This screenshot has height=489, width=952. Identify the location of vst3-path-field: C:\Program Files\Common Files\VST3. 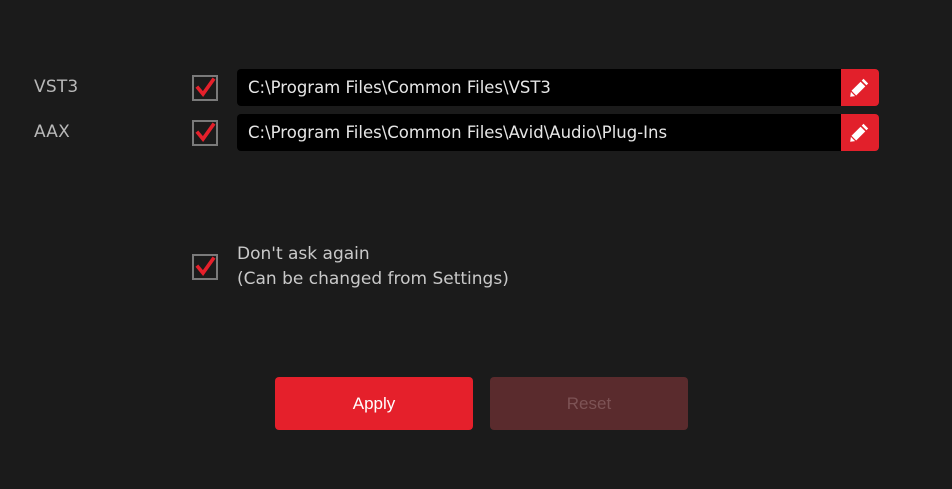
(539, 87).